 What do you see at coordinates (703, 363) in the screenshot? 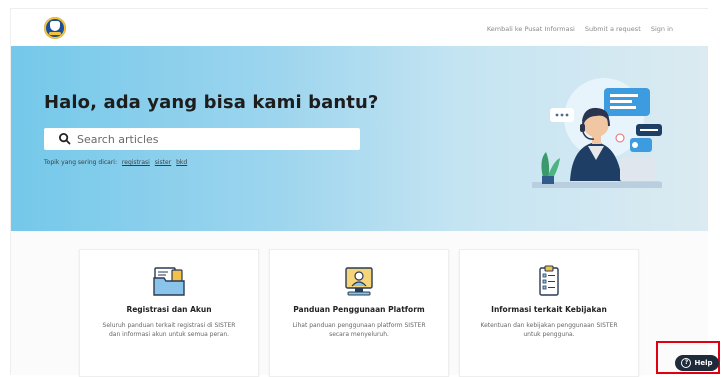
I see `help-label: Help` at bounding box center [703, 363].